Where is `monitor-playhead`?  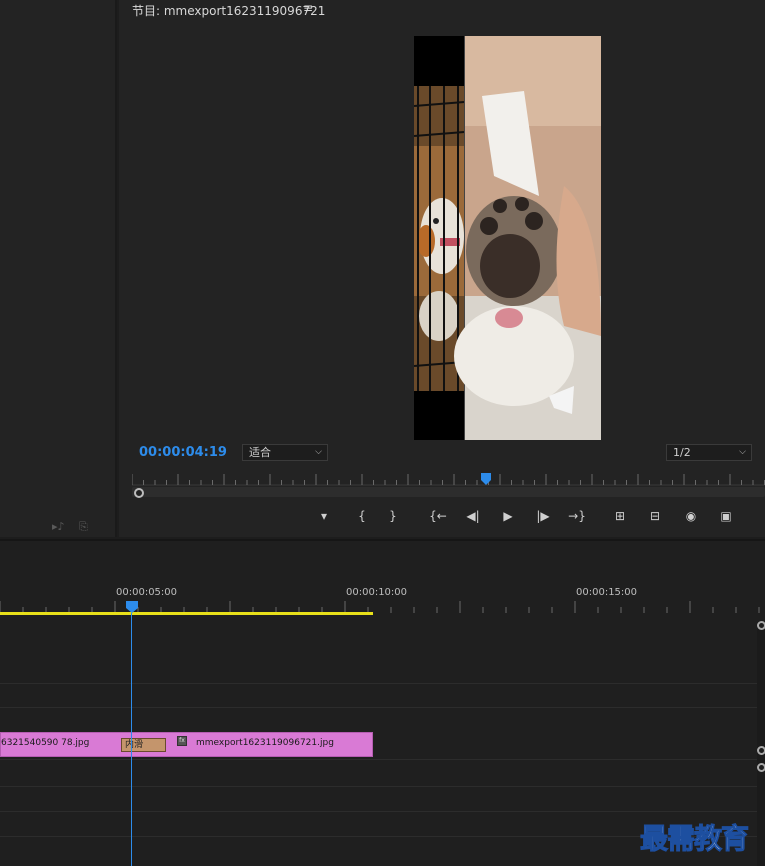 monitor-playhead is located at coordinates (486, 479).